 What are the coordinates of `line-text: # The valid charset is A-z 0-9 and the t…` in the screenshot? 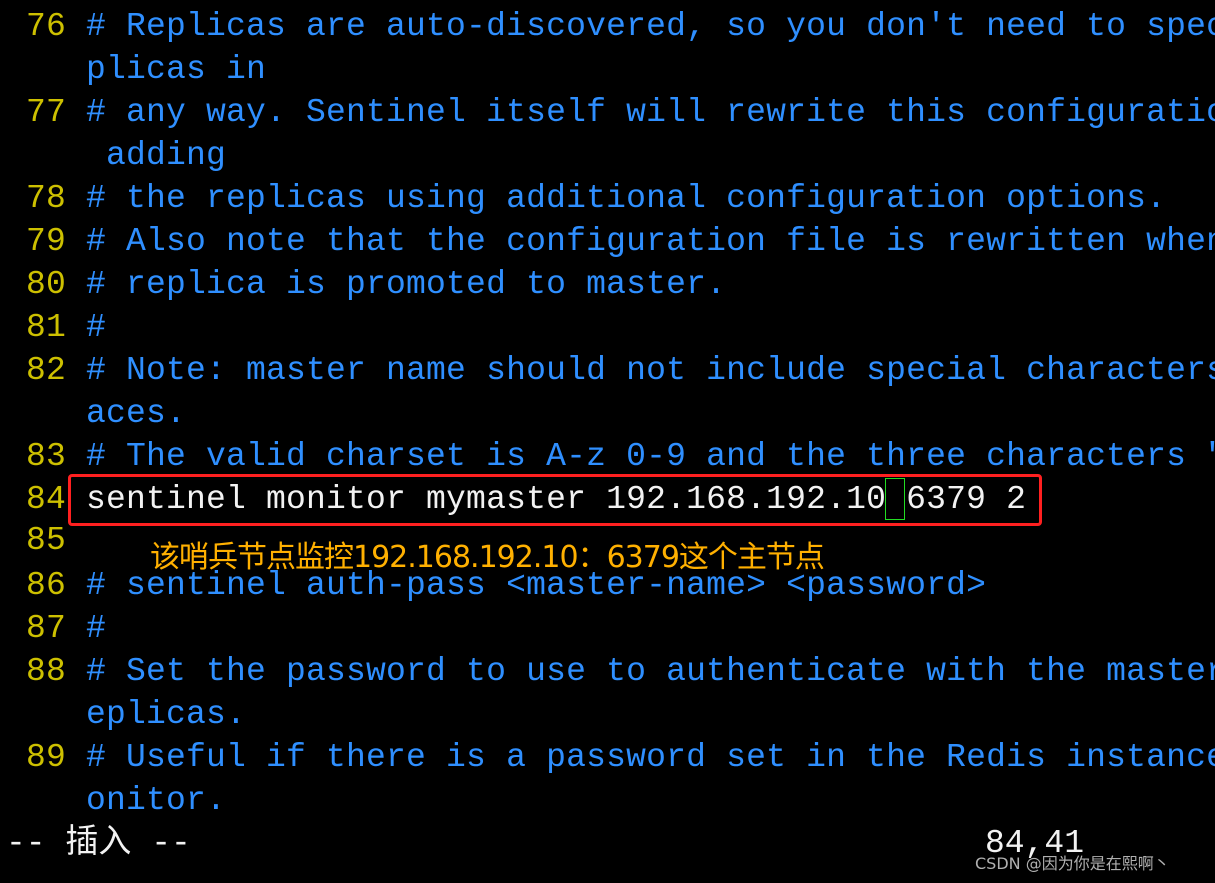 It's located at (650, 456).